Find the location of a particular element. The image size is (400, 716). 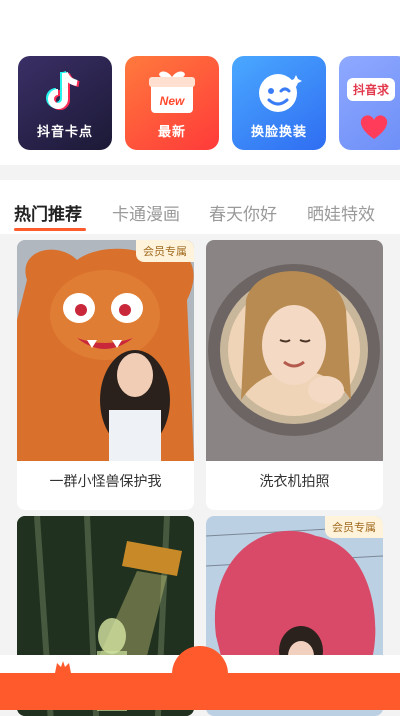

gift-new-icon: New is located at coordinates (172, 93).